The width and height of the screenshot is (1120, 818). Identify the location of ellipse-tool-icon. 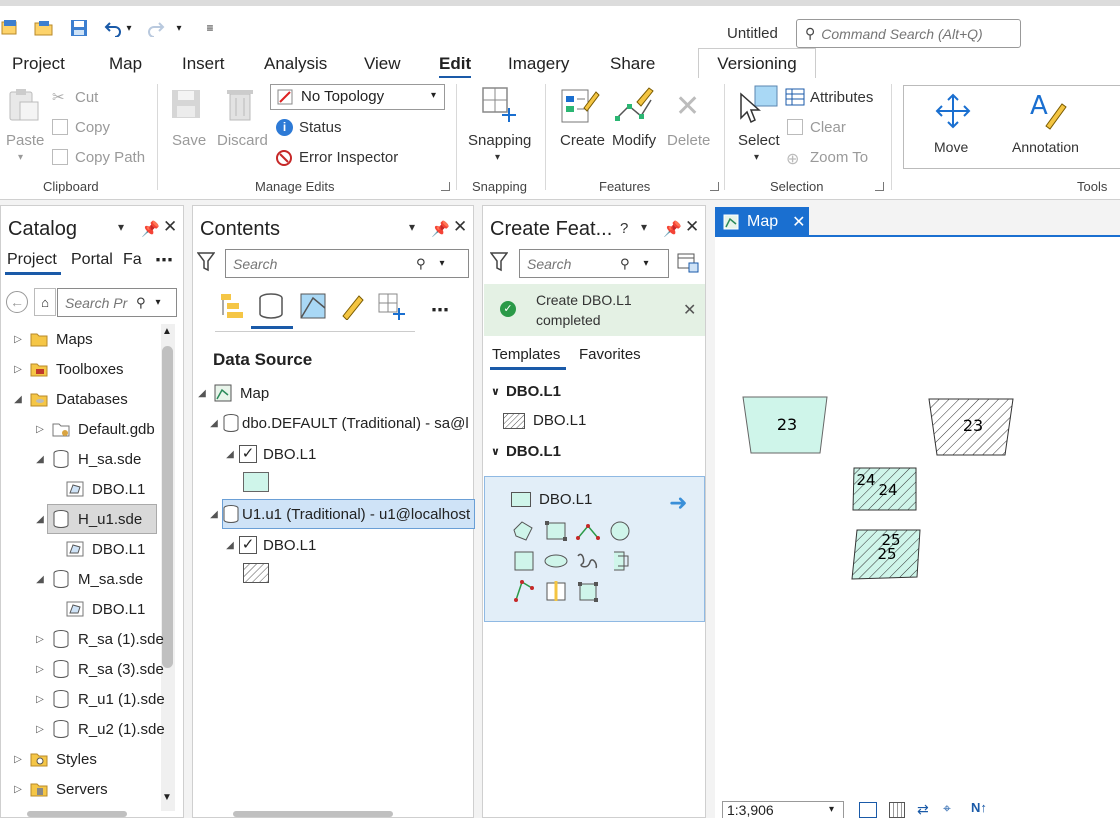
(556, 563).